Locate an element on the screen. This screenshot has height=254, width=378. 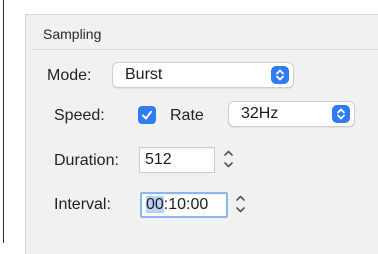
speed-label: Speed: is located at coordinates (79, 115).